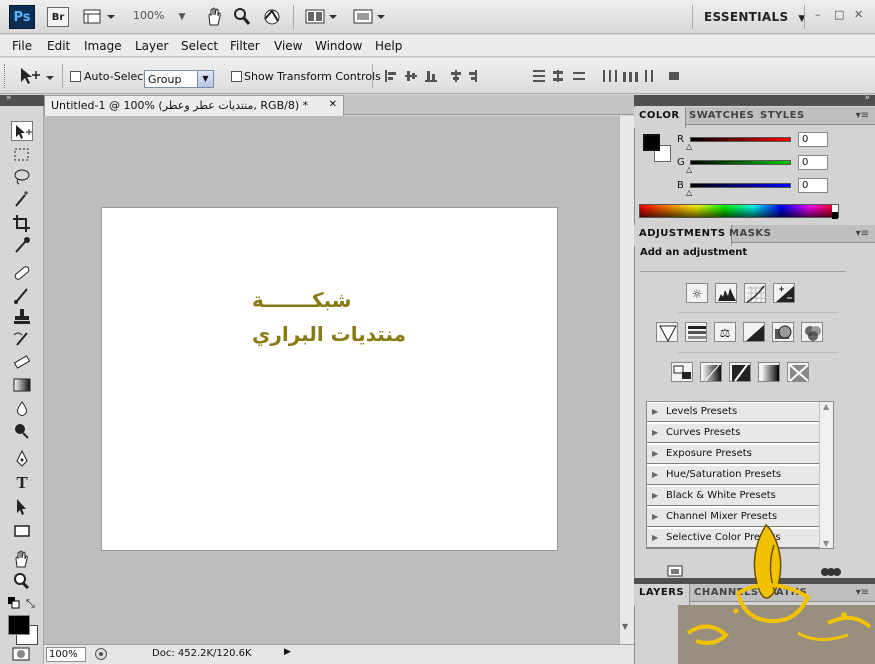 The image size is (875, 664). Describe the element at coordinates (58, 46) in the screenshot. I see `menu-edit: Edit` at that location.